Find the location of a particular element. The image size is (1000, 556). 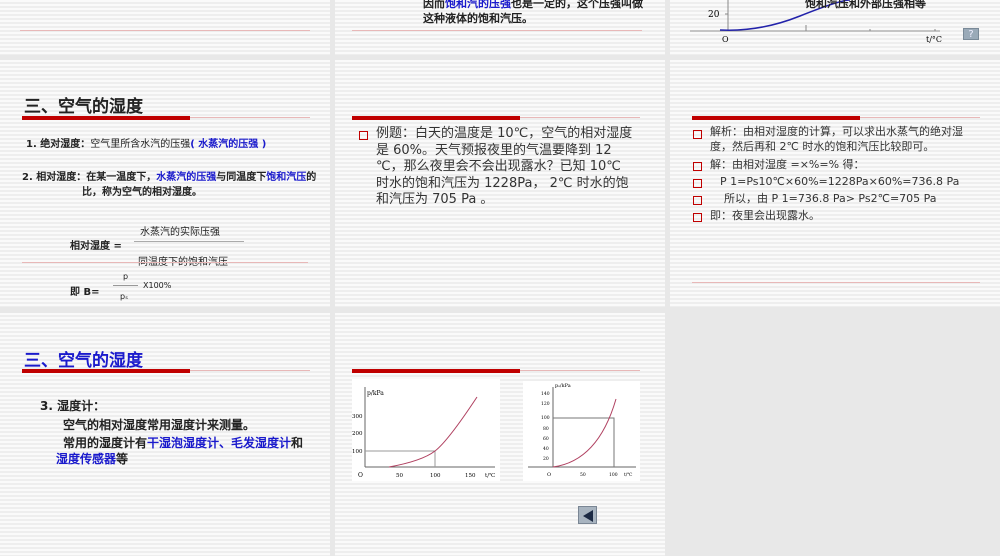

svg-text: 60 is located at coordinates (546, 439).